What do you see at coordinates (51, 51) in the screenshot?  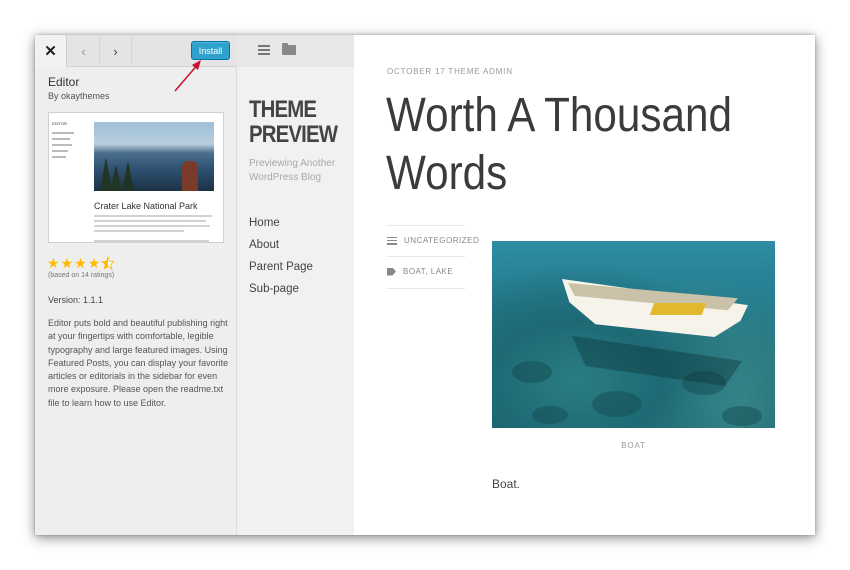 I see `close-icon: ✕` at bounding box center [51, 51].